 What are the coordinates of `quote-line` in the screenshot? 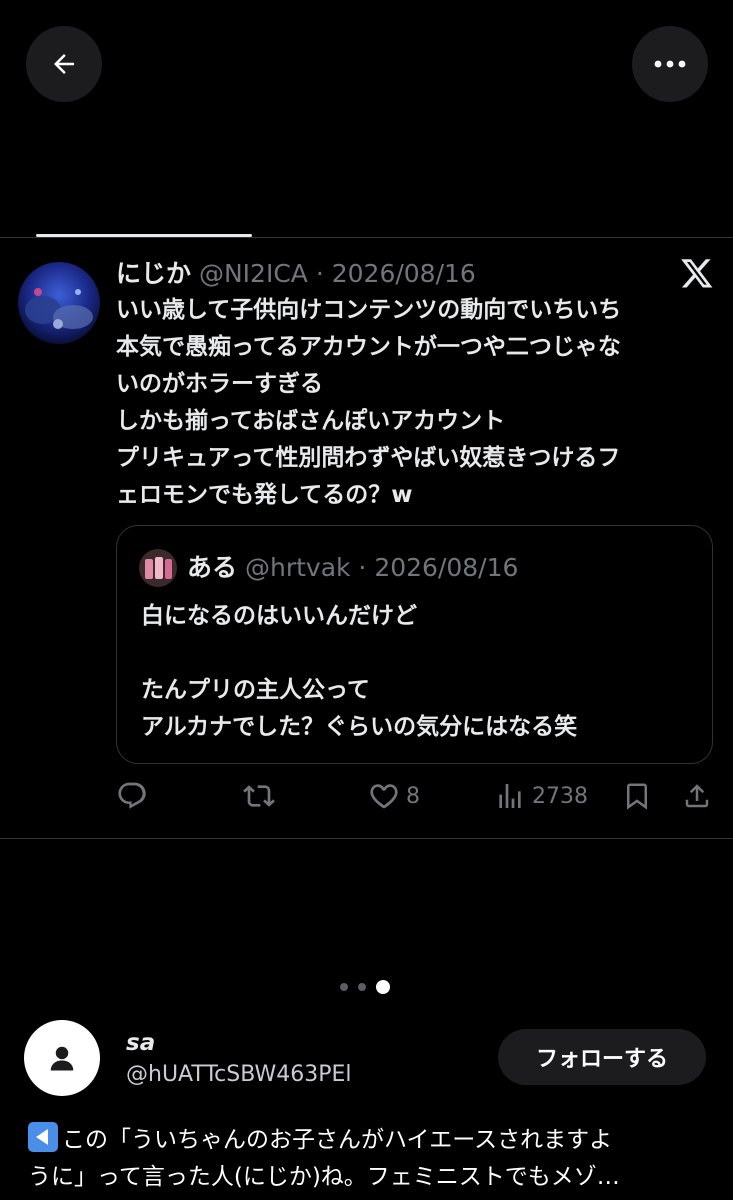 It's located at (359, 653).